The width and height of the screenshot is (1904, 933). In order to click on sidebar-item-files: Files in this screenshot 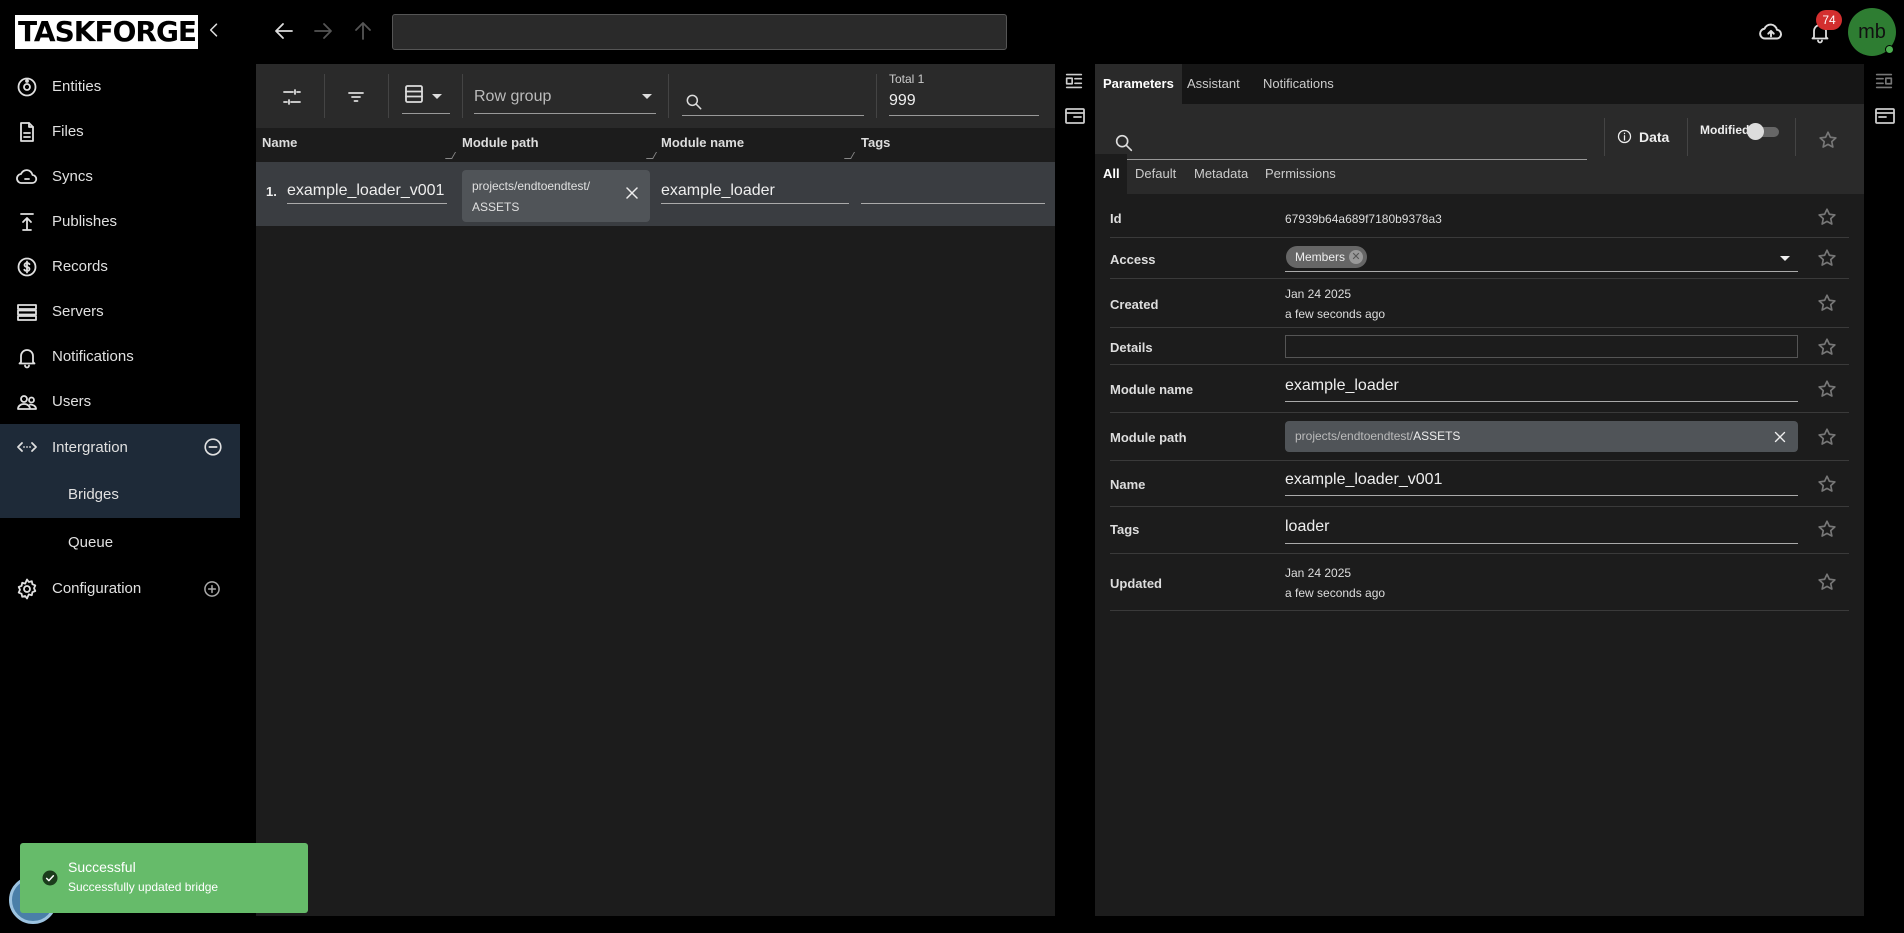, I will do `click(120, 131)`.